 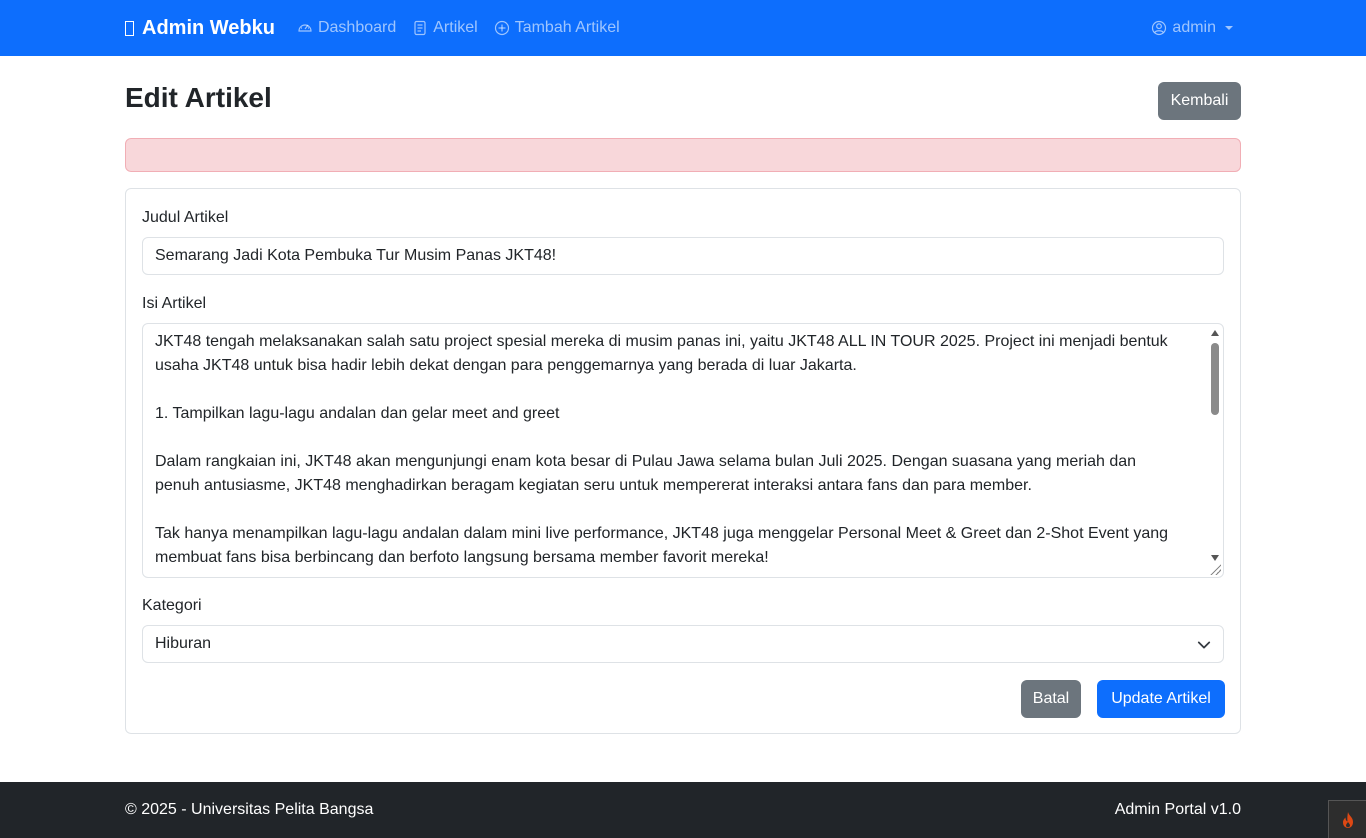 I want to click on debug-toolbar-toggle, so click(x=1347, y=819).